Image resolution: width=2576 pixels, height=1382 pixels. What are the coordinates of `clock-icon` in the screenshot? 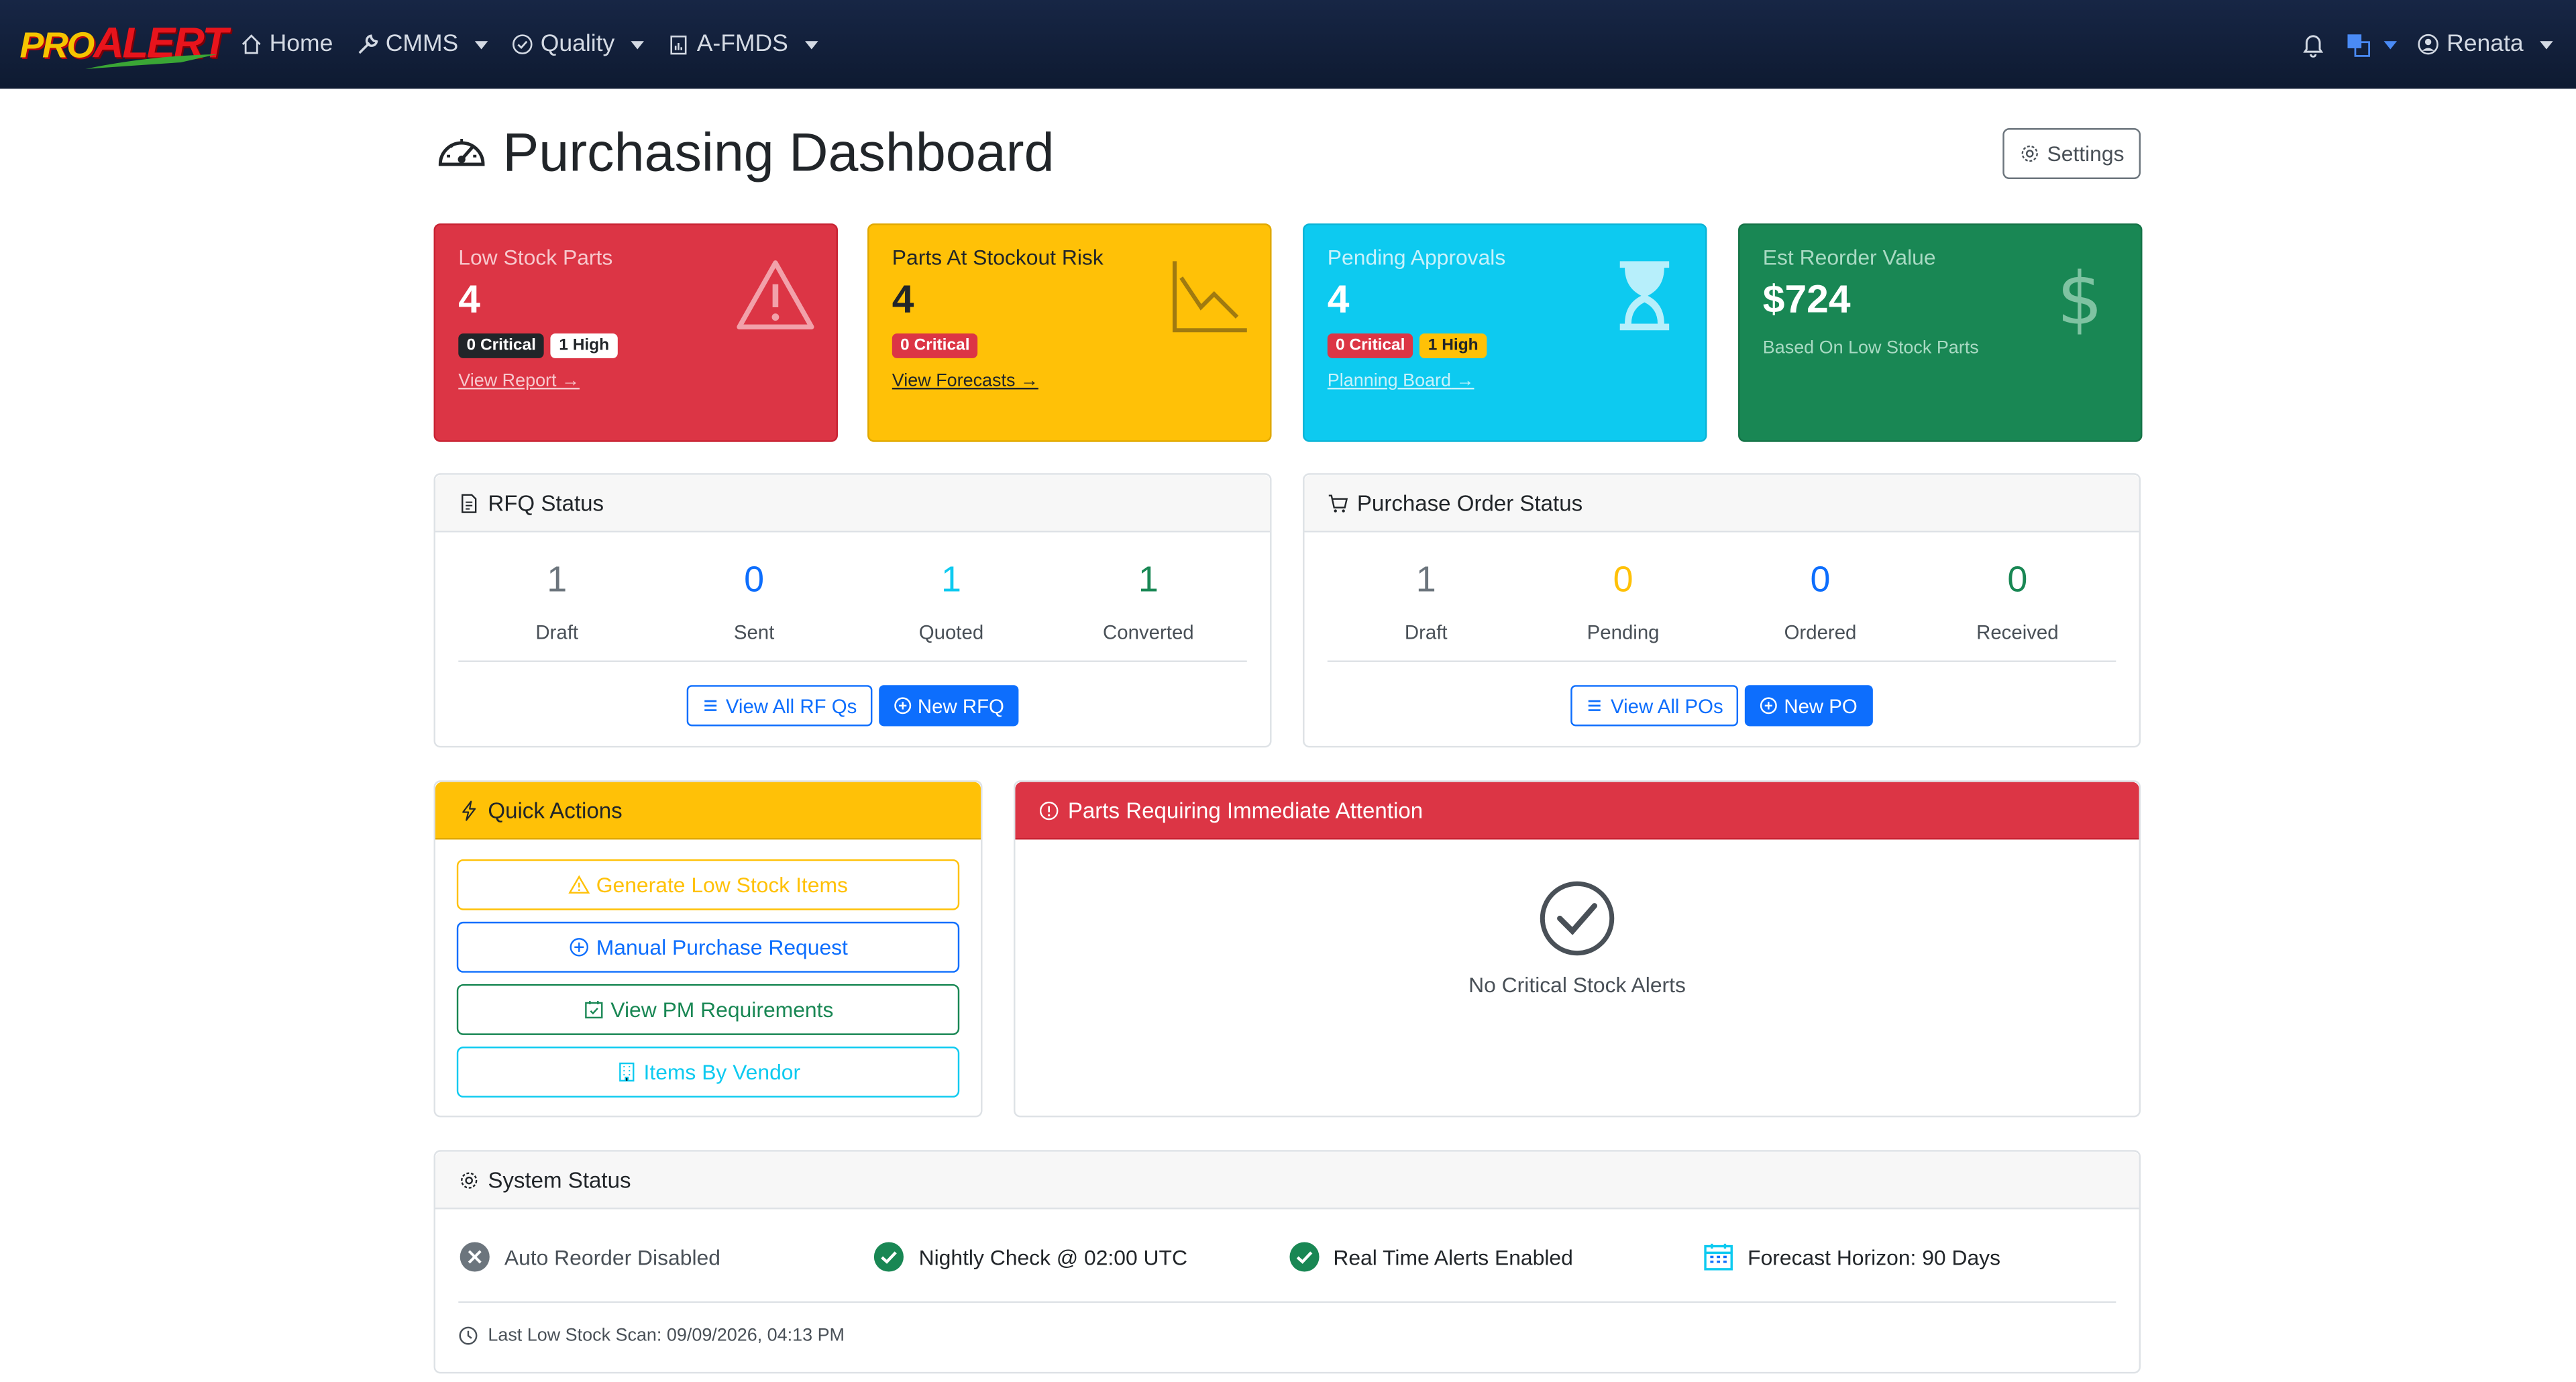 It's located at (468, 1335).